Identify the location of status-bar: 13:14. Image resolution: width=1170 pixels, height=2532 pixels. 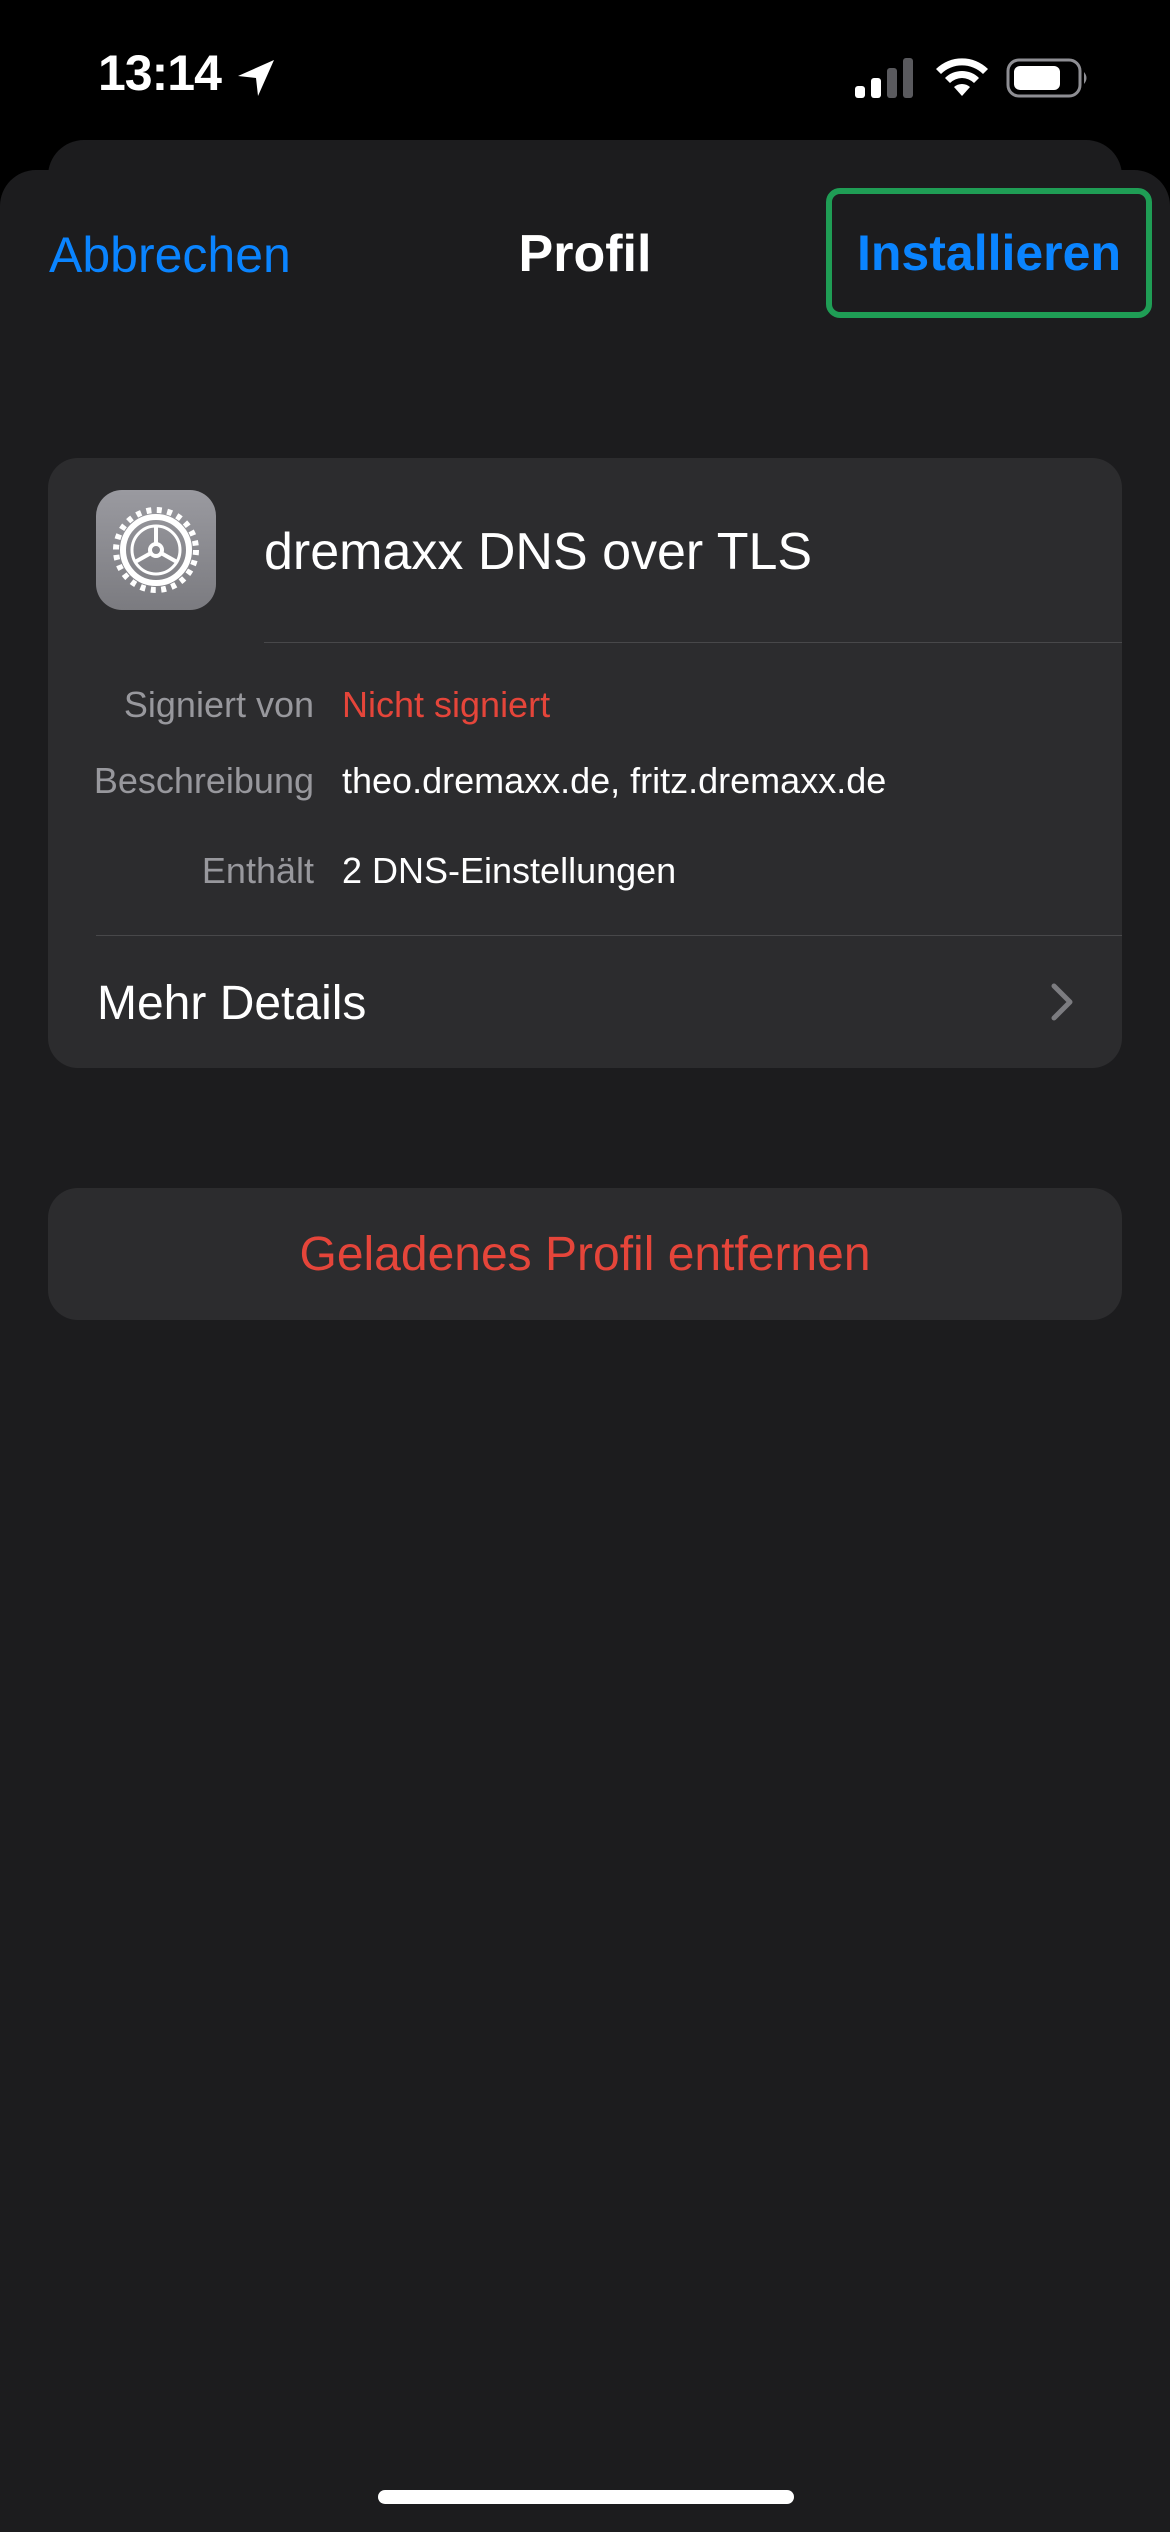
(585, 75).